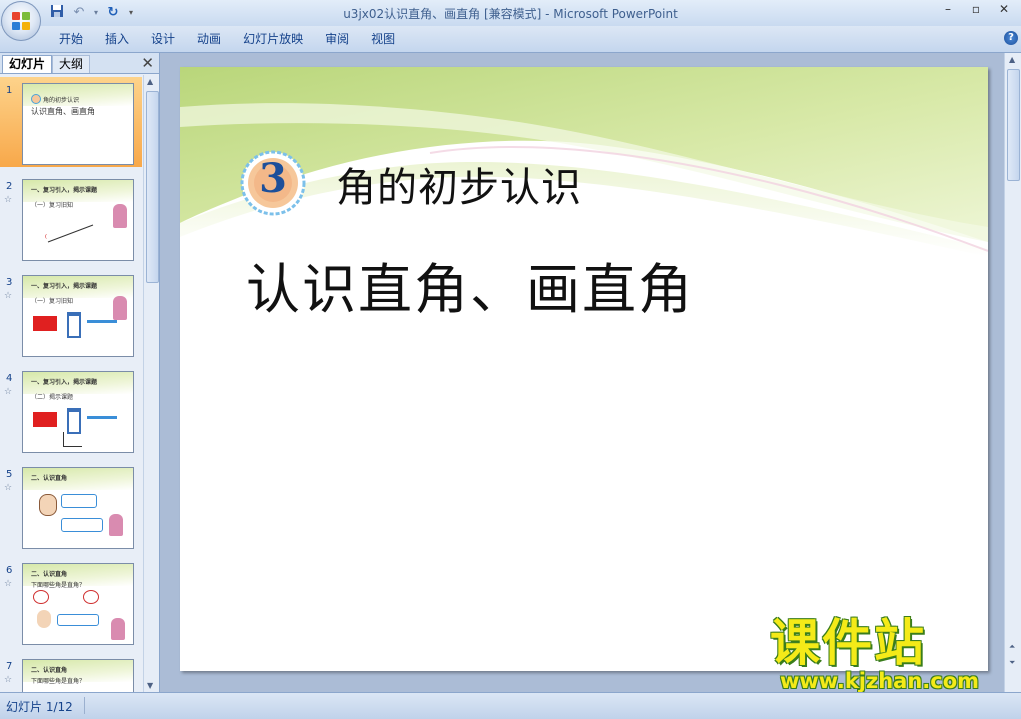 This screenshot has width=1021, height=719. Describe the element at coordinates (71, 39) in the screenshot. I see `tab-home: 开始` at that location.